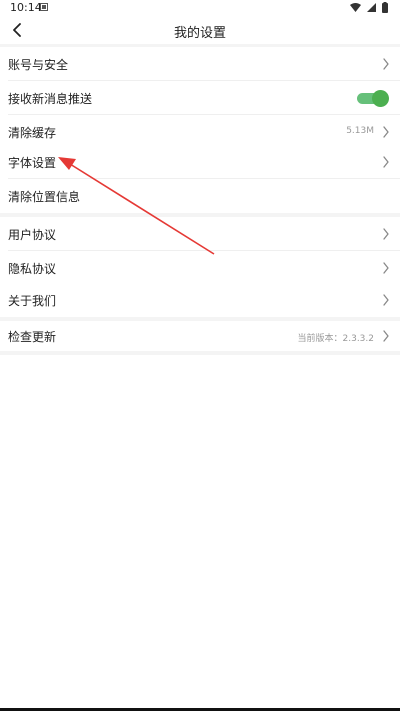  Describe the element at coordinates (44, 197) in the screenshot. I see `setting-label: 清除位置信息` at that location.